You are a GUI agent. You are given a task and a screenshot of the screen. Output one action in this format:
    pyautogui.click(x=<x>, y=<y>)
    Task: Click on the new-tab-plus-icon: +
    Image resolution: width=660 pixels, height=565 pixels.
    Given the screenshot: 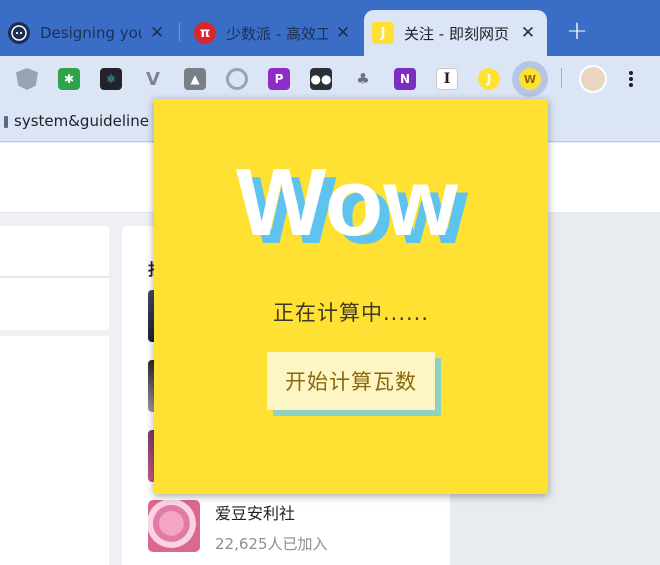 What is the action you would take?
    pyautogui.click(x=577, y=31)
    